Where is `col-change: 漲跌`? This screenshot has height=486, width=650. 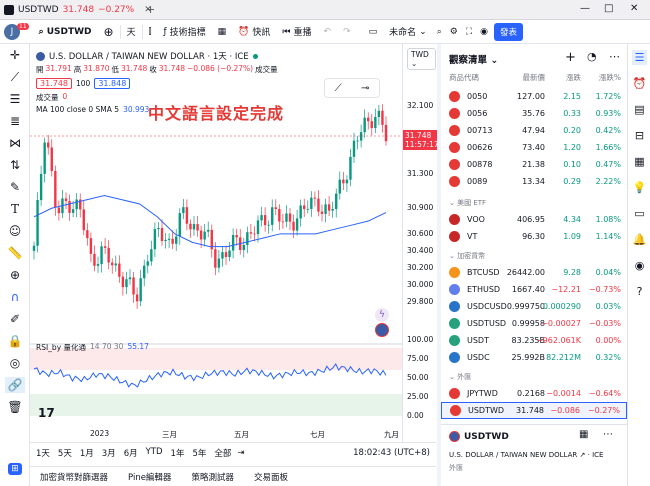 col-change: 漲跌 is located at coordinates (573, 77).